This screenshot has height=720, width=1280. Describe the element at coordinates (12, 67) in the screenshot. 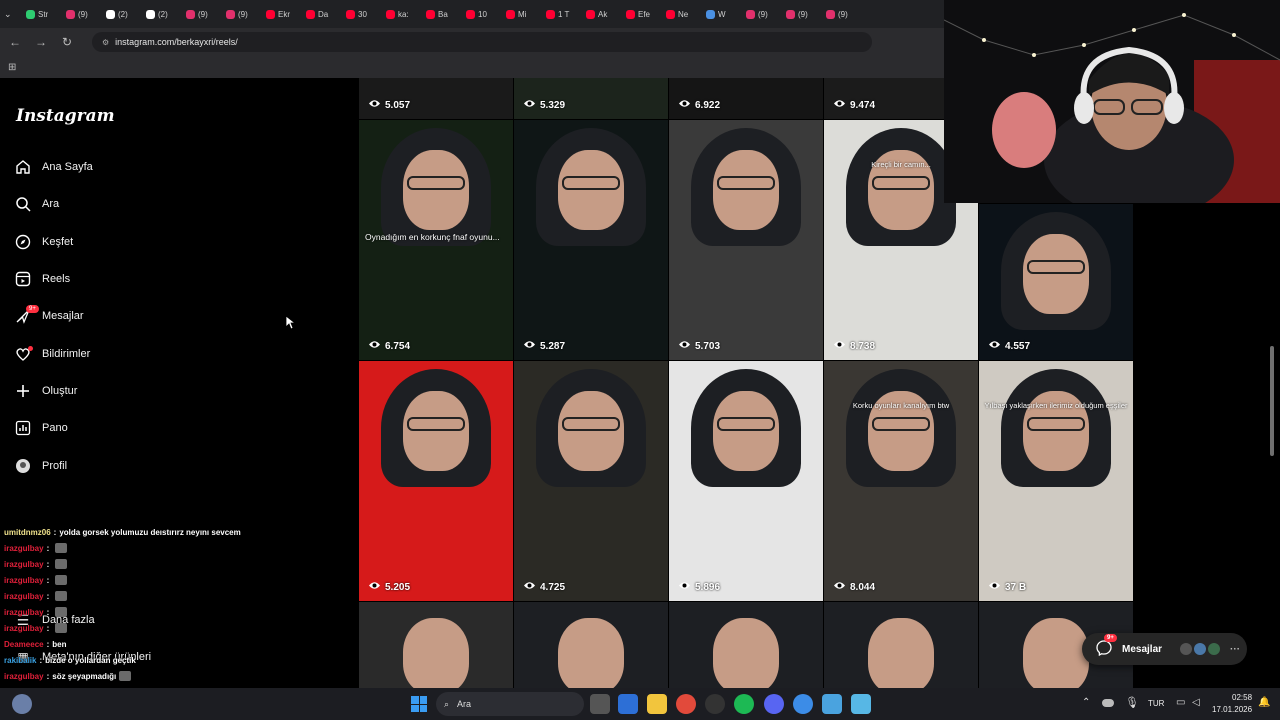

I see `apps-grid-icon: ⊞` at that location.